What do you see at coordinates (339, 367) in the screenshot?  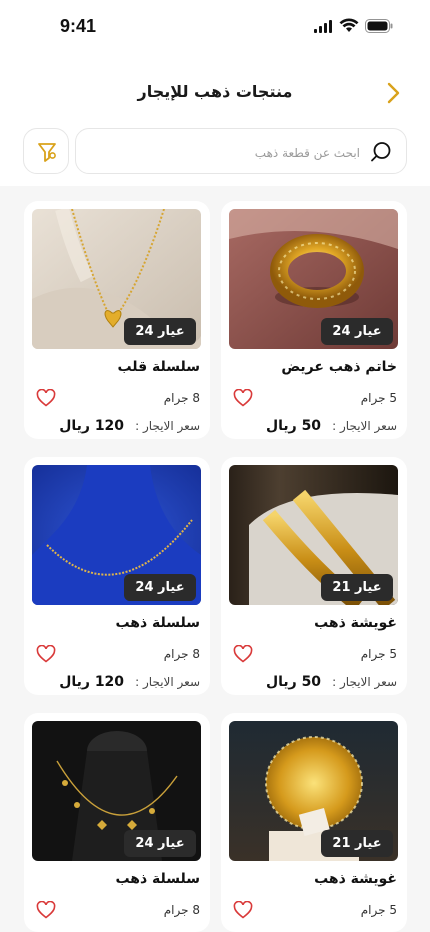 I see `product-name: خاتم ذهب عريض` at bounding box center [339, 367].